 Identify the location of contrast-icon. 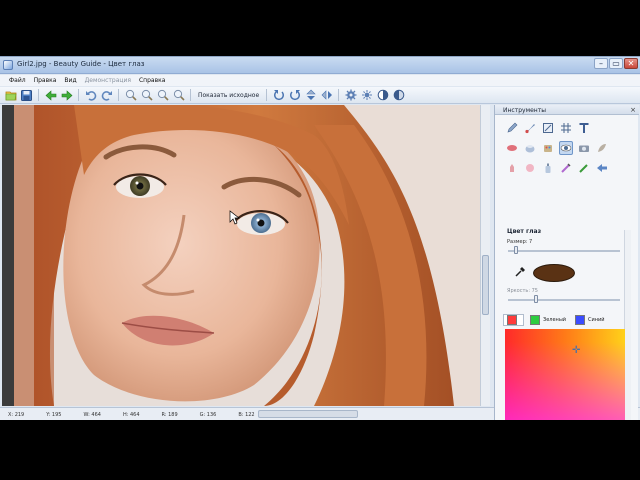
(382, 95).